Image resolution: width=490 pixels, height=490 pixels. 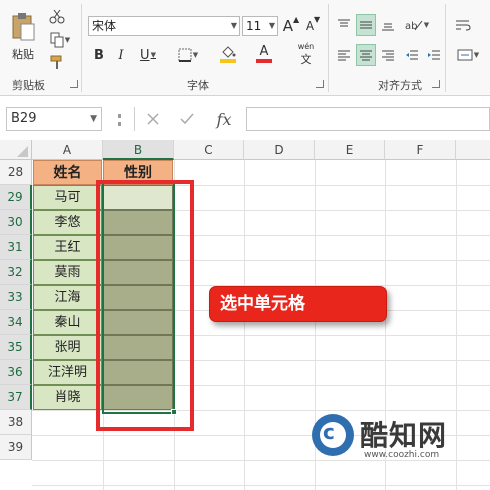 I want to click on formula-bar-dots-icon, so click(x=119, y=120).